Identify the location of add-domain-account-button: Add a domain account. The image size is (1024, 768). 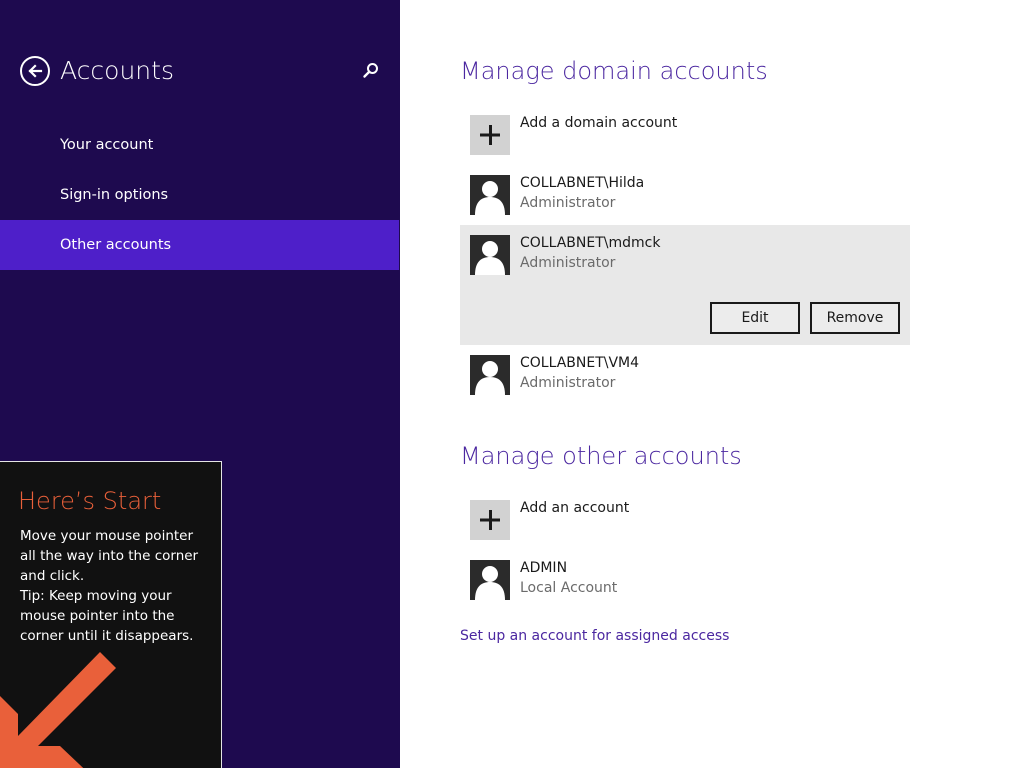
(685, 135).